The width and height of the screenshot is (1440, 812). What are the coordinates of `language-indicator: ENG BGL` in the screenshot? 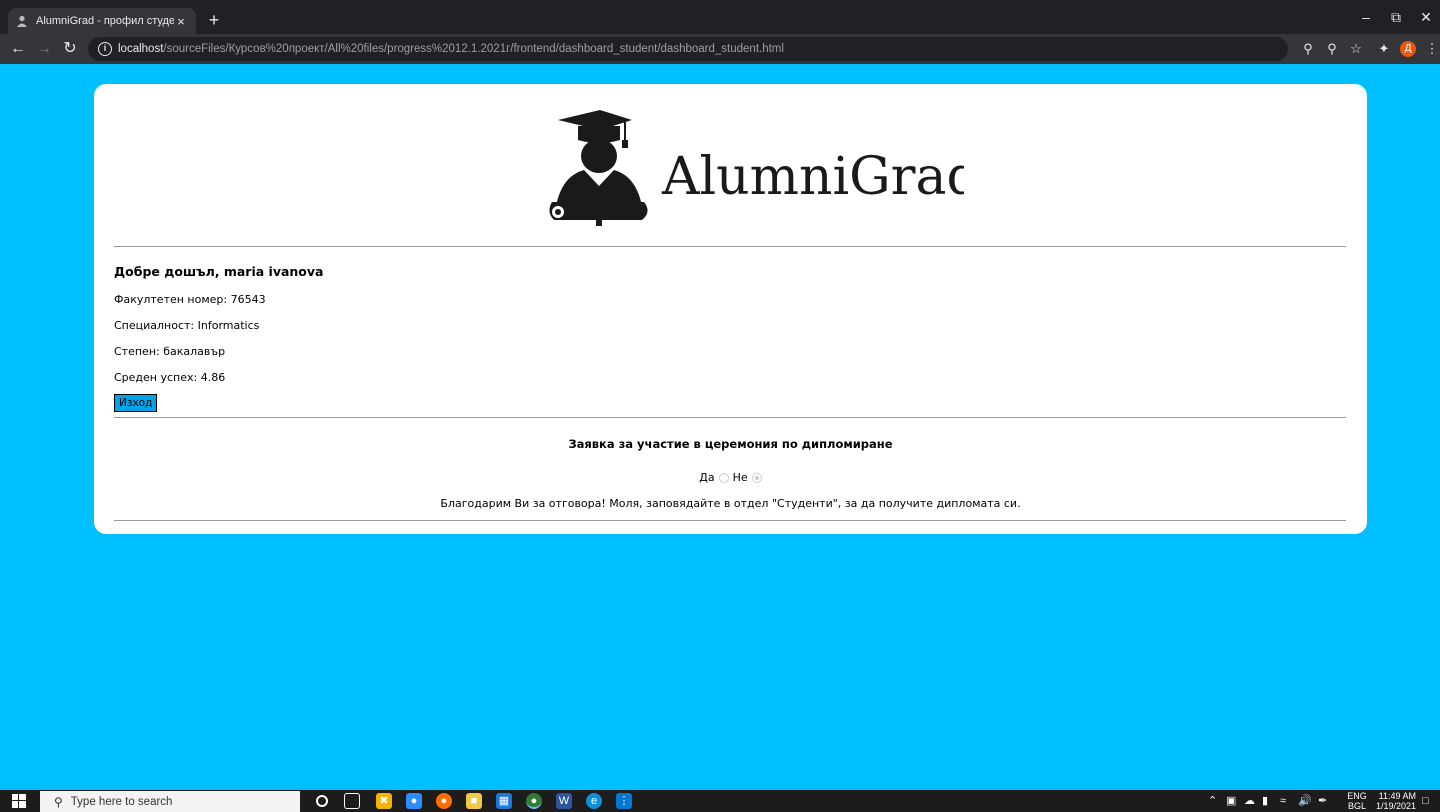 It's located at (1357, 801).